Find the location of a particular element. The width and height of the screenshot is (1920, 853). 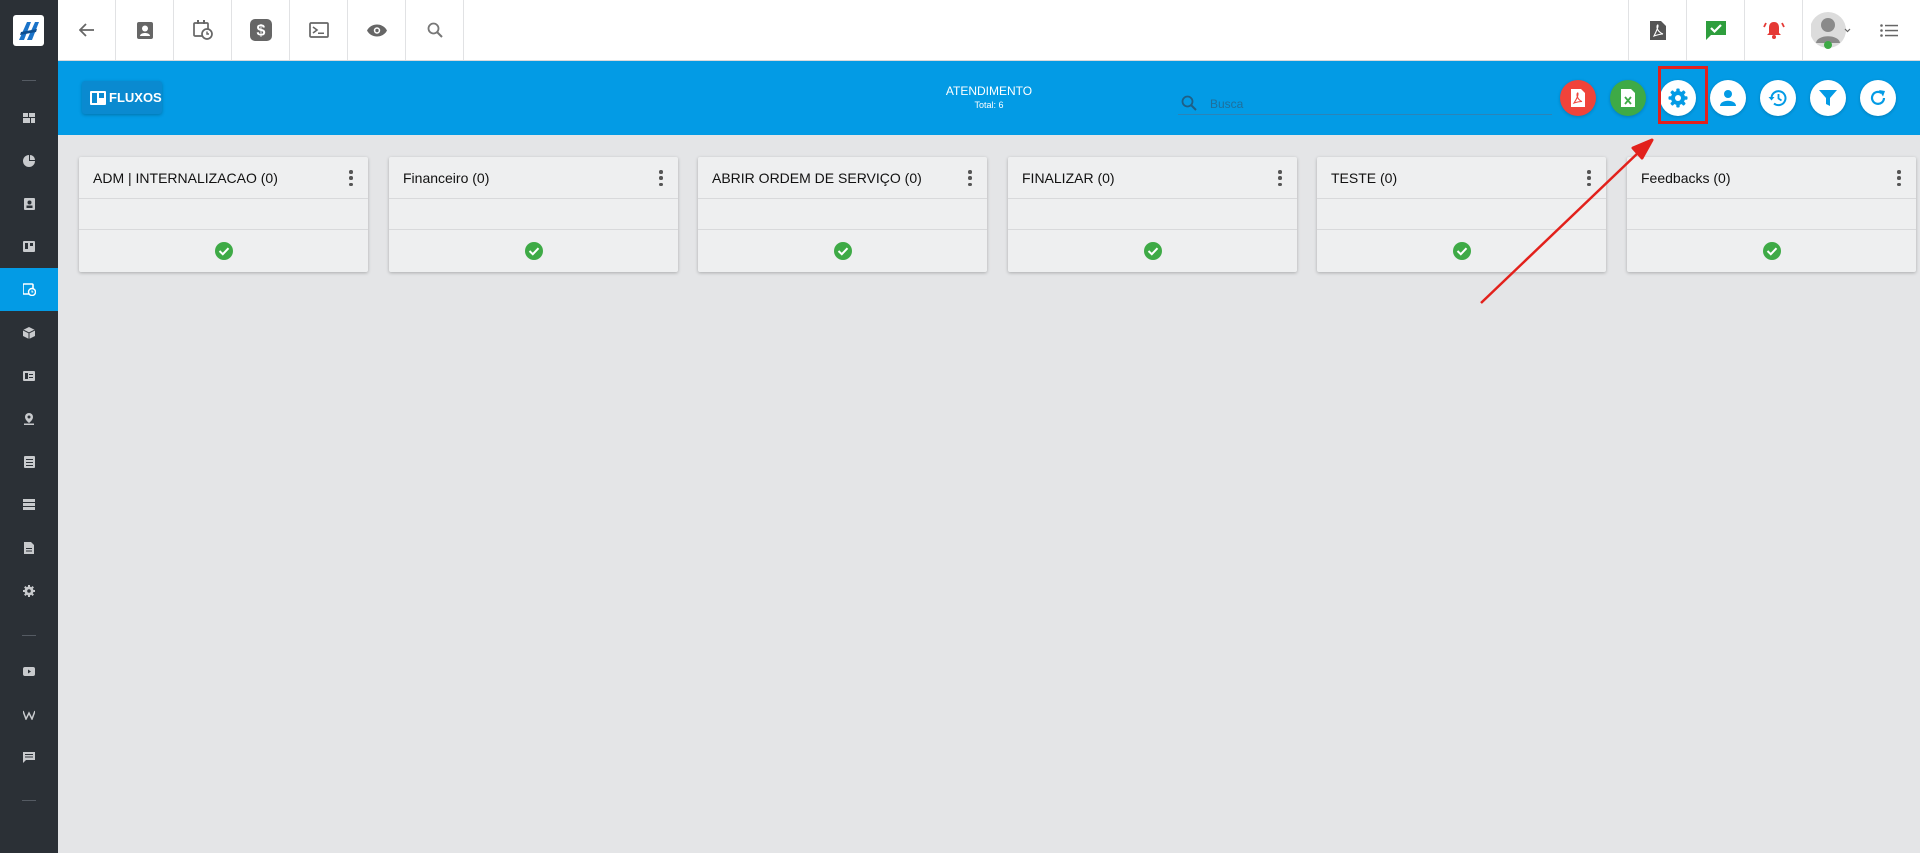

board-column: ABRIR ORDEM DE SERVIÇO (0) is located at coordinates (842, 214).